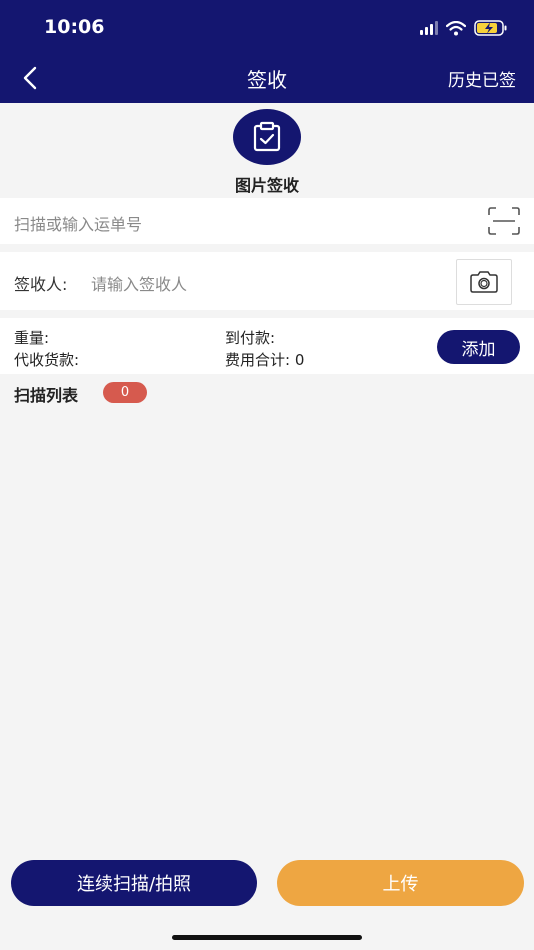 This screenshot has height=950, width=534. I want to click on photo-sign-button, so click(267, 137).